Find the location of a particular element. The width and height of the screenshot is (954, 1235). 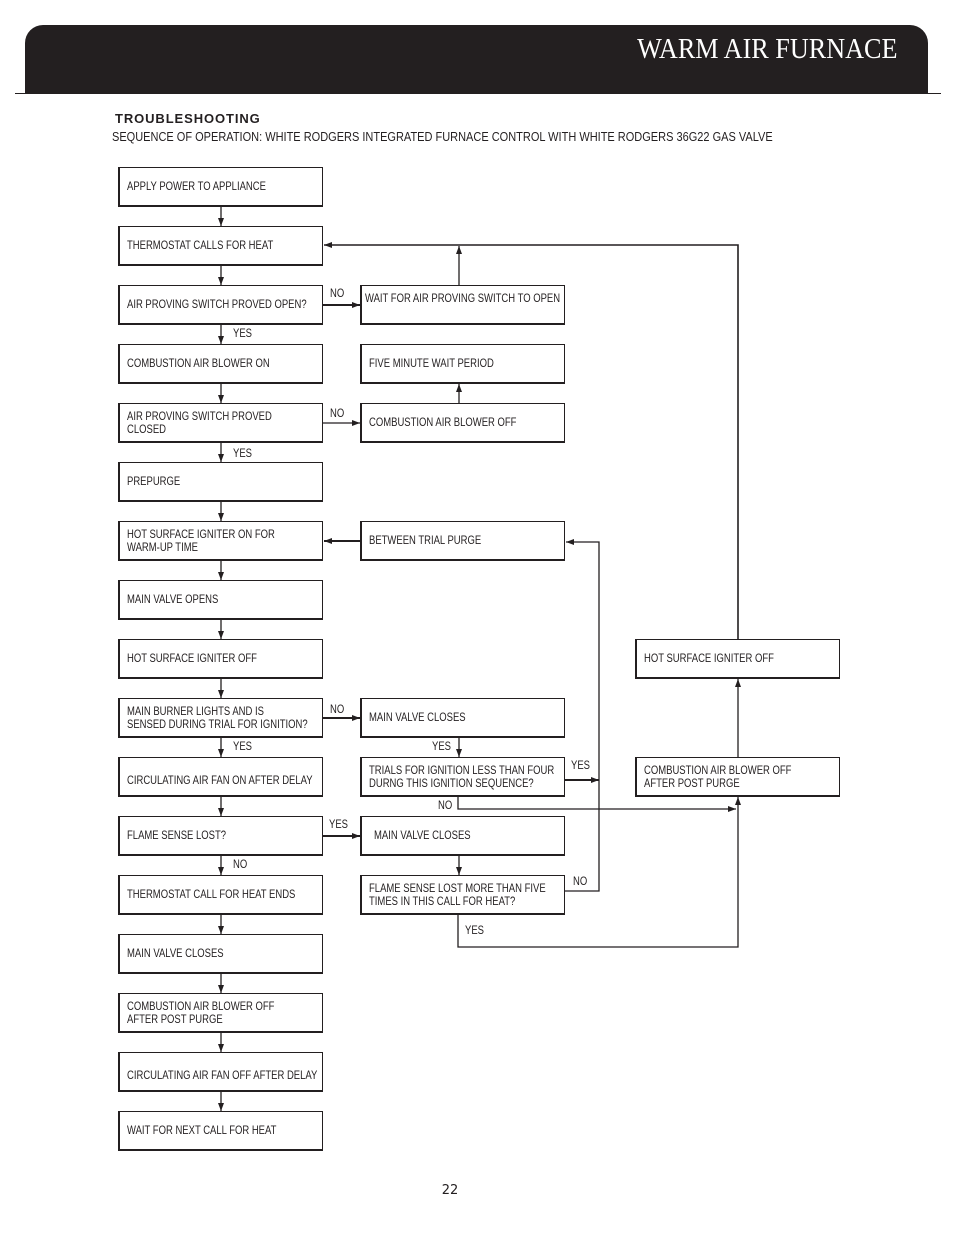

step-apply-power: APPLY POWER TO APPLIANCE is located at coordinates (220, 187).